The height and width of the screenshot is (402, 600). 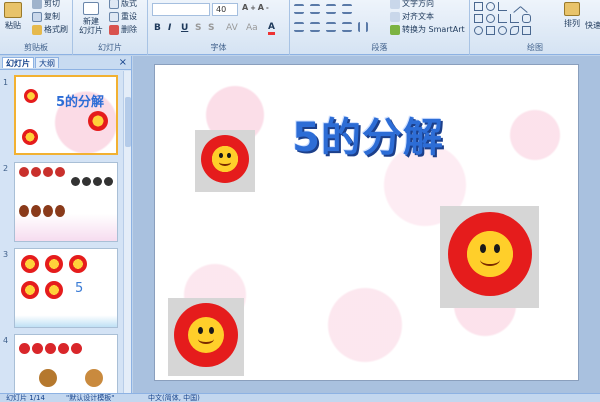 I want to click on font-size-field: 40, so click(x=225, y=9).